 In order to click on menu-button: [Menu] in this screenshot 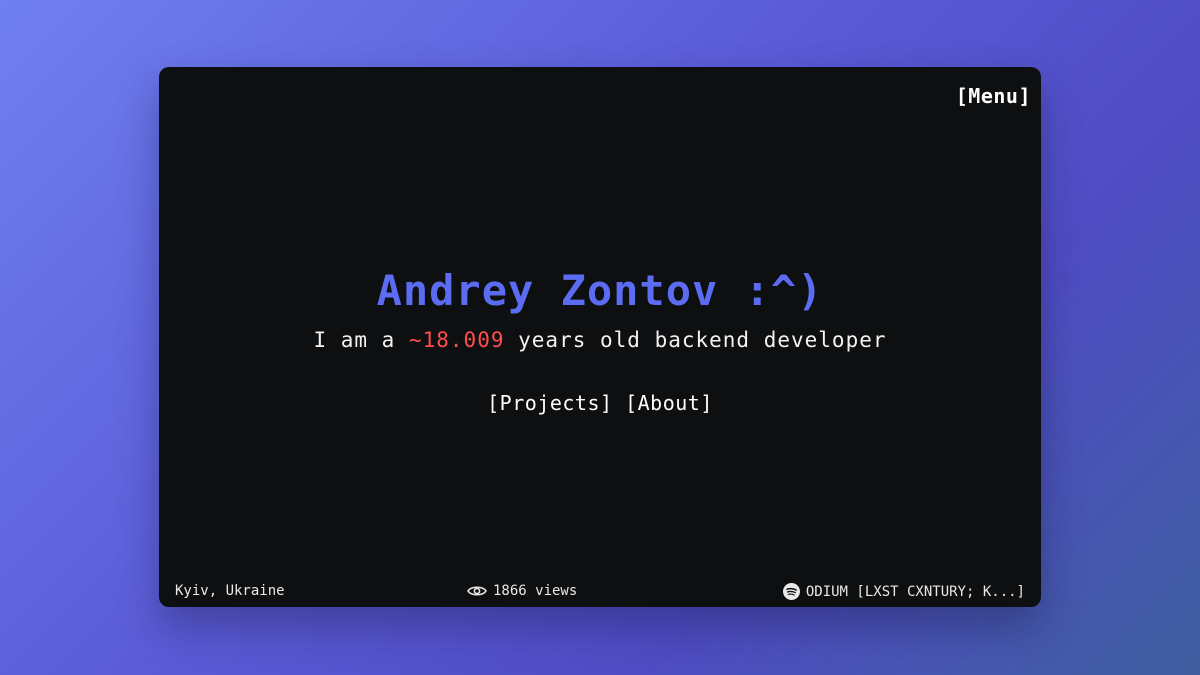, I will do `click(993, 96)`.